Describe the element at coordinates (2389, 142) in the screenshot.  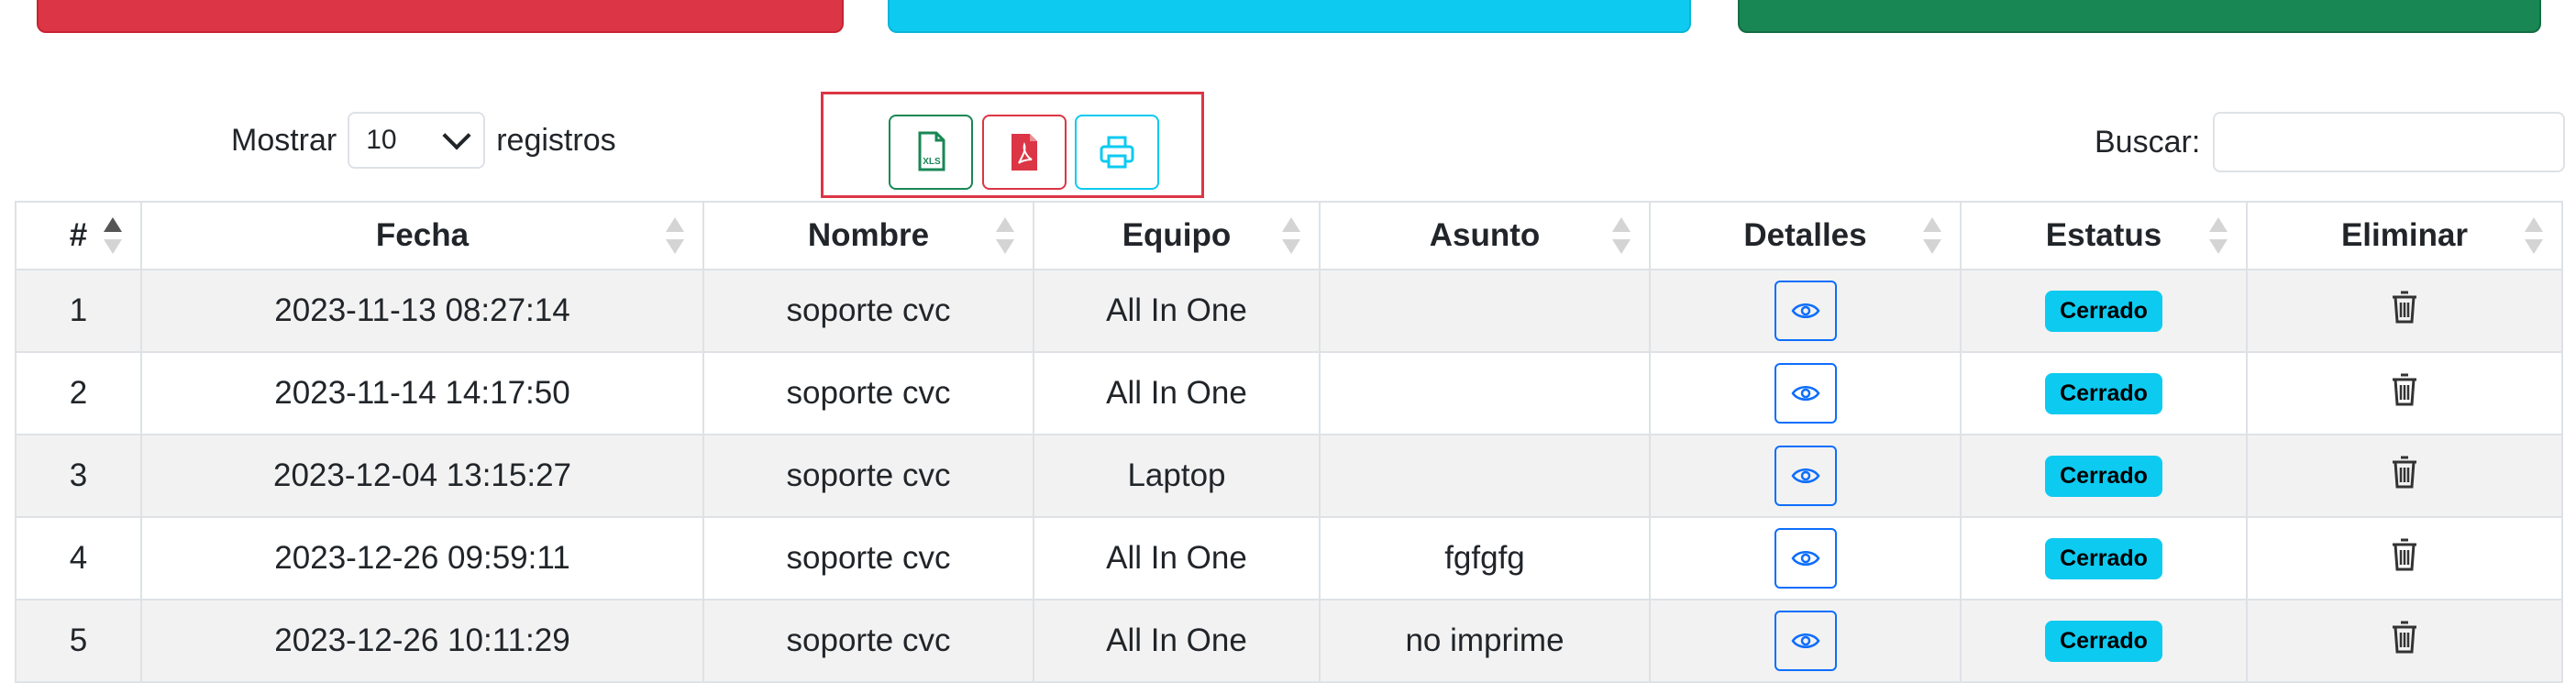
I see `search-input` at that location.